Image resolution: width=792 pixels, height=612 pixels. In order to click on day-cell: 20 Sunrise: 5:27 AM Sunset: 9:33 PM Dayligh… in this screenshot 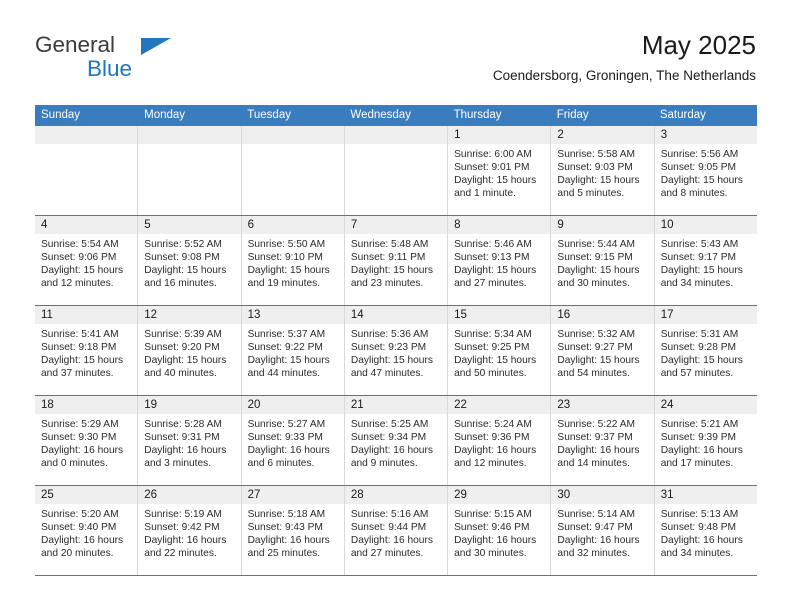, I will do `click(293, 440)`.